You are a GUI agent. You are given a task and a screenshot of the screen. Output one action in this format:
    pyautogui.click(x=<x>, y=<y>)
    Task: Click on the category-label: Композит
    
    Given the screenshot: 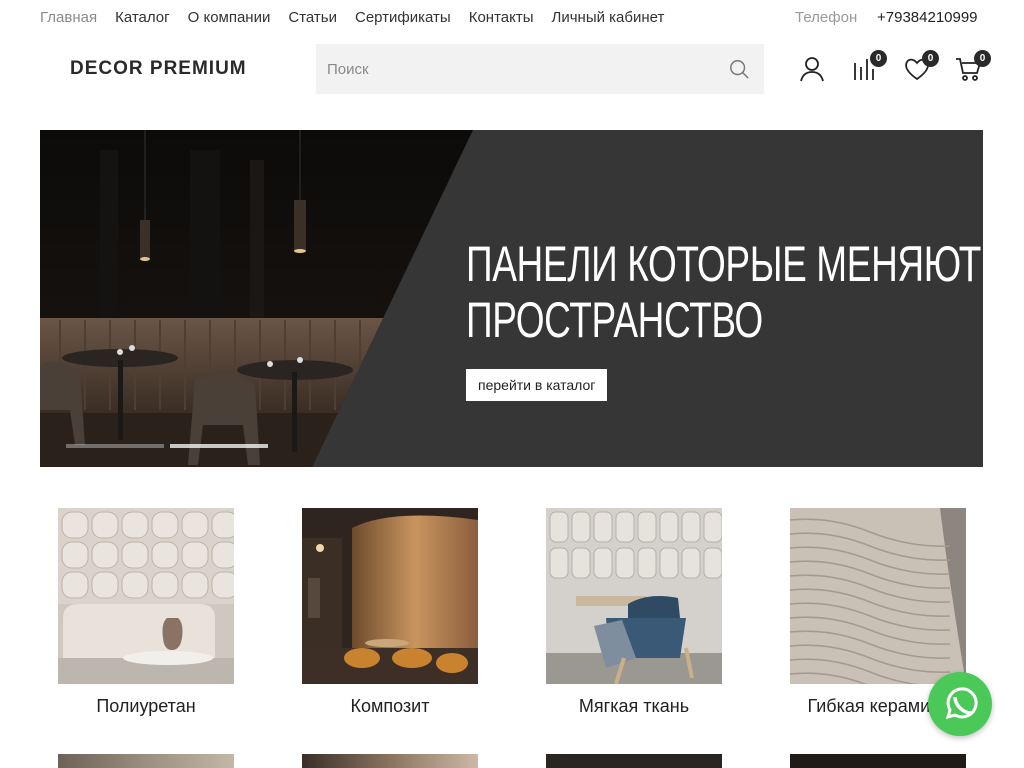 What is the action you would take?
    pyautogui.click(x=390, y=706)
    